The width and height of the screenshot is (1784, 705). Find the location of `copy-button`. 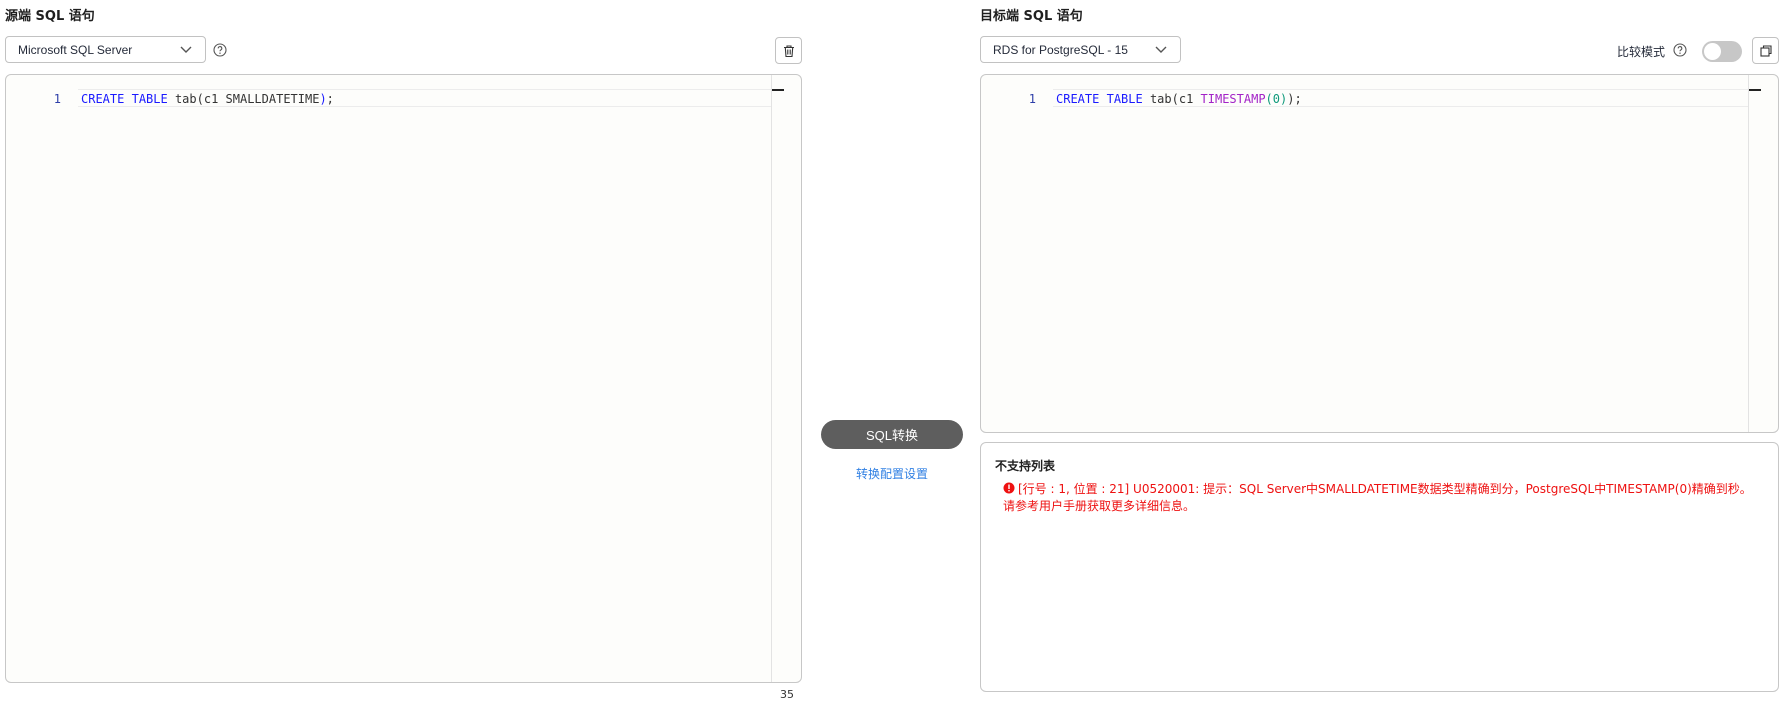

copy-button is located at coordinates (1765, 50).